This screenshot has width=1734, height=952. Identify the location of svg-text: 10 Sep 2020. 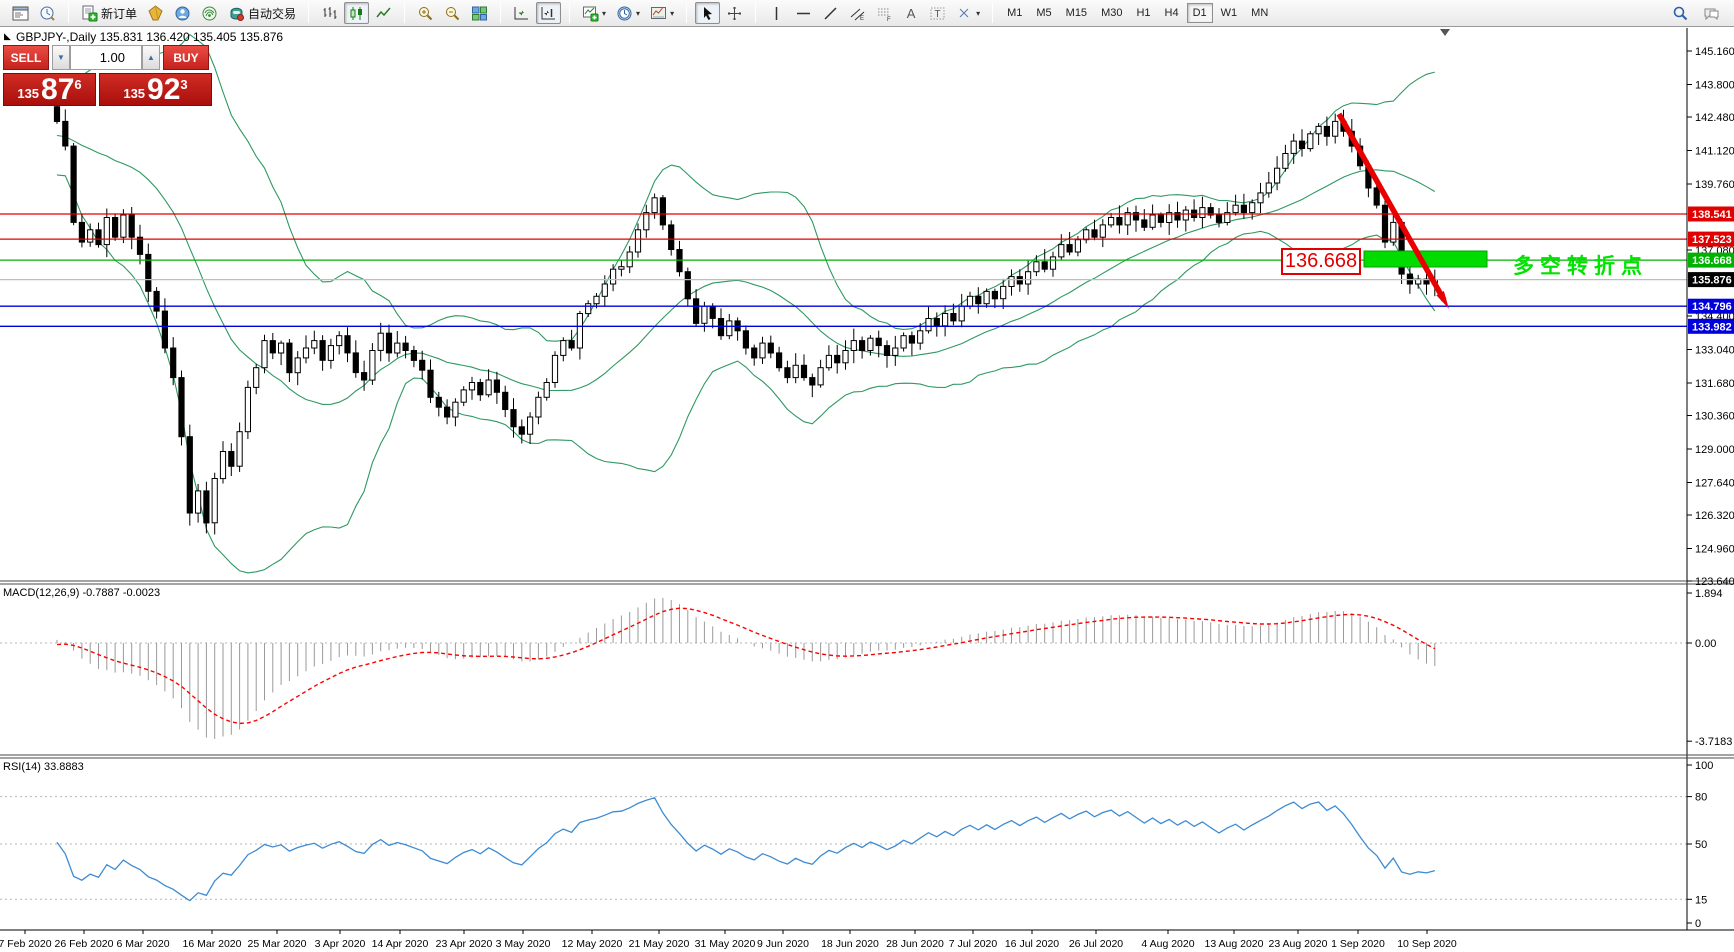
(1427, 944).